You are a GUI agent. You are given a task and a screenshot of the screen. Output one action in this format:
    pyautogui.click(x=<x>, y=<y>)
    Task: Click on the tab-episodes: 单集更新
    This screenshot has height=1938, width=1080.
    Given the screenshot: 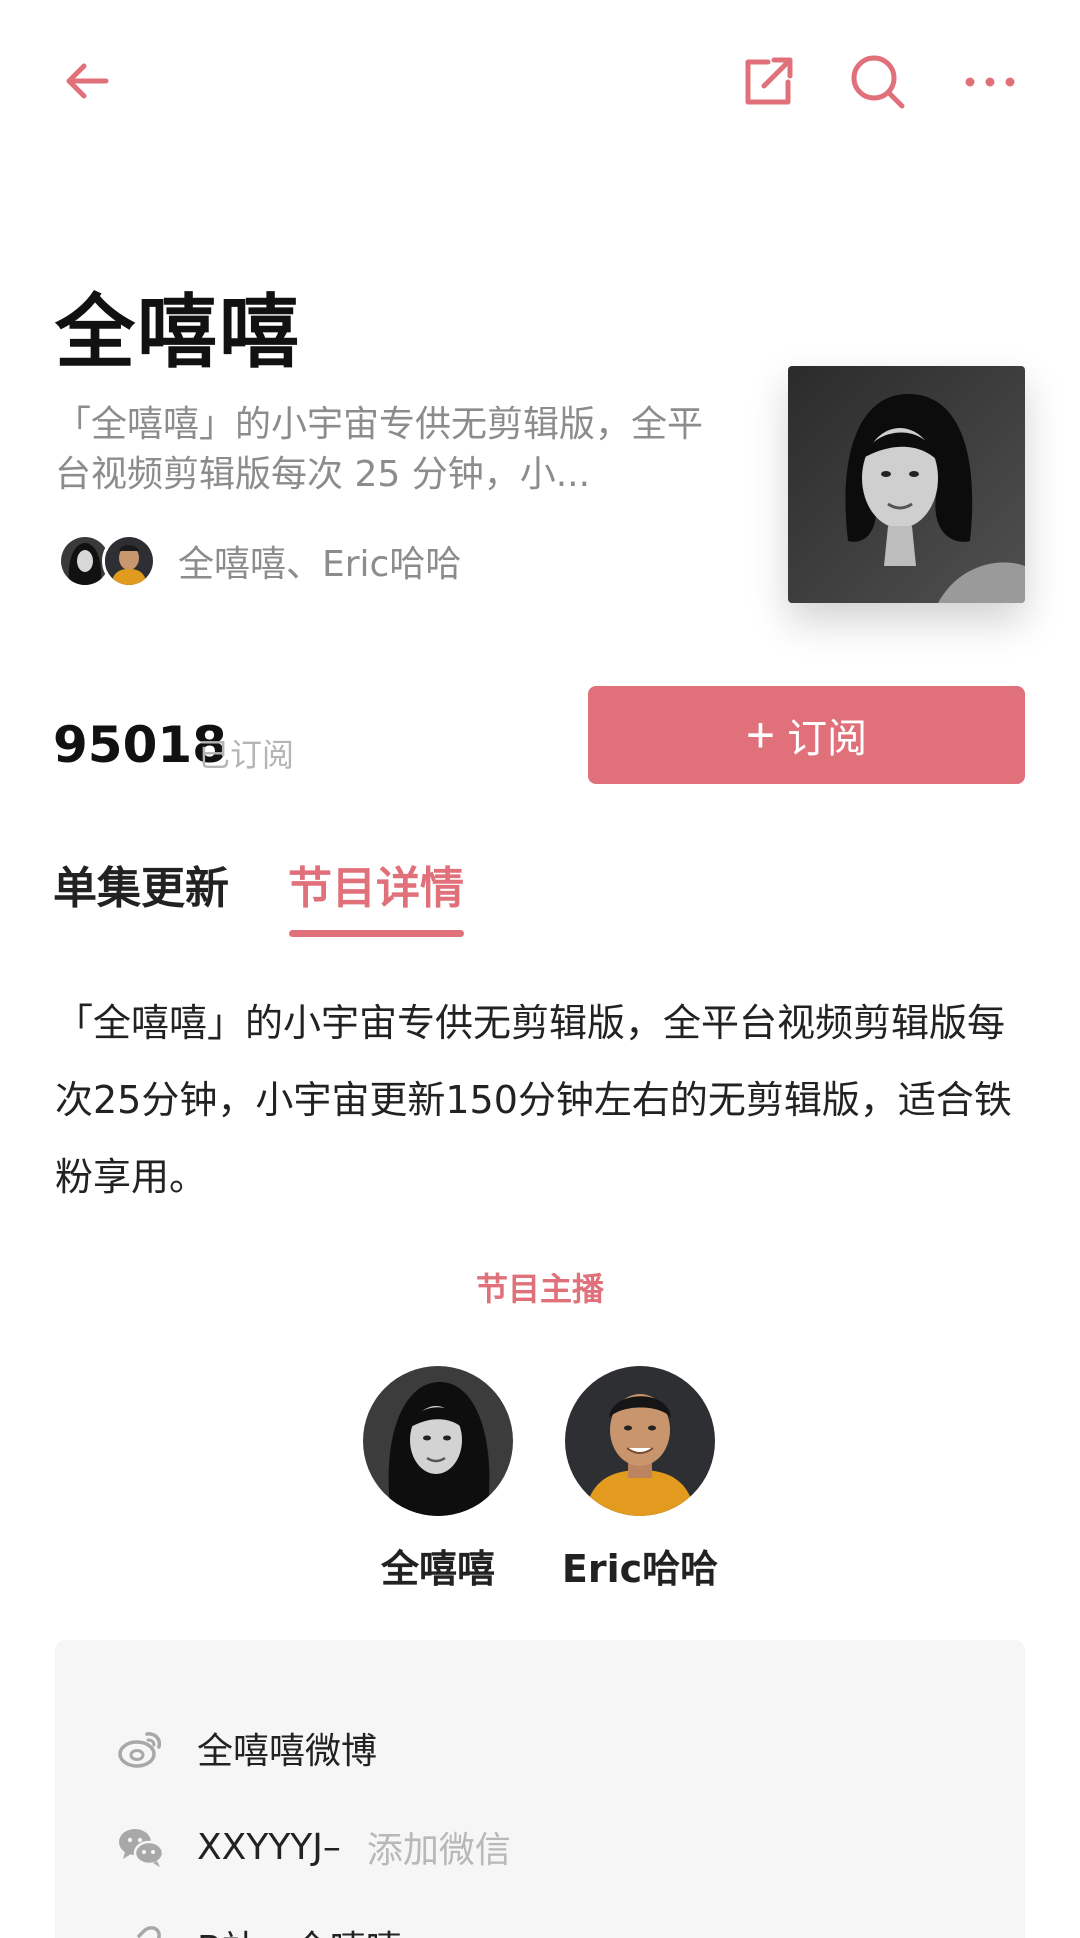 What is the action you would take?
    pyautogui.click(x=141, y=884)
    